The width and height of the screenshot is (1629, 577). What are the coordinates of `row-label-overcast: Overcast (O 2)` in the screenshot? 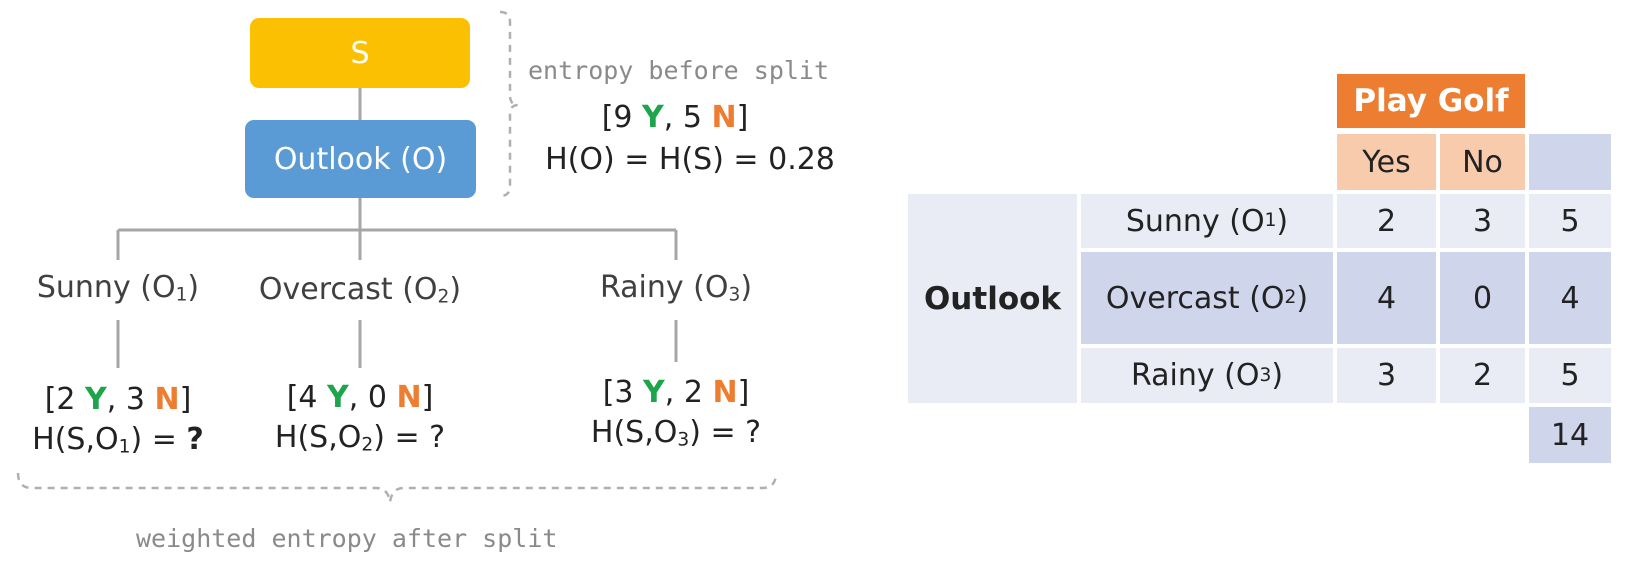 It's located at (1207, 298).